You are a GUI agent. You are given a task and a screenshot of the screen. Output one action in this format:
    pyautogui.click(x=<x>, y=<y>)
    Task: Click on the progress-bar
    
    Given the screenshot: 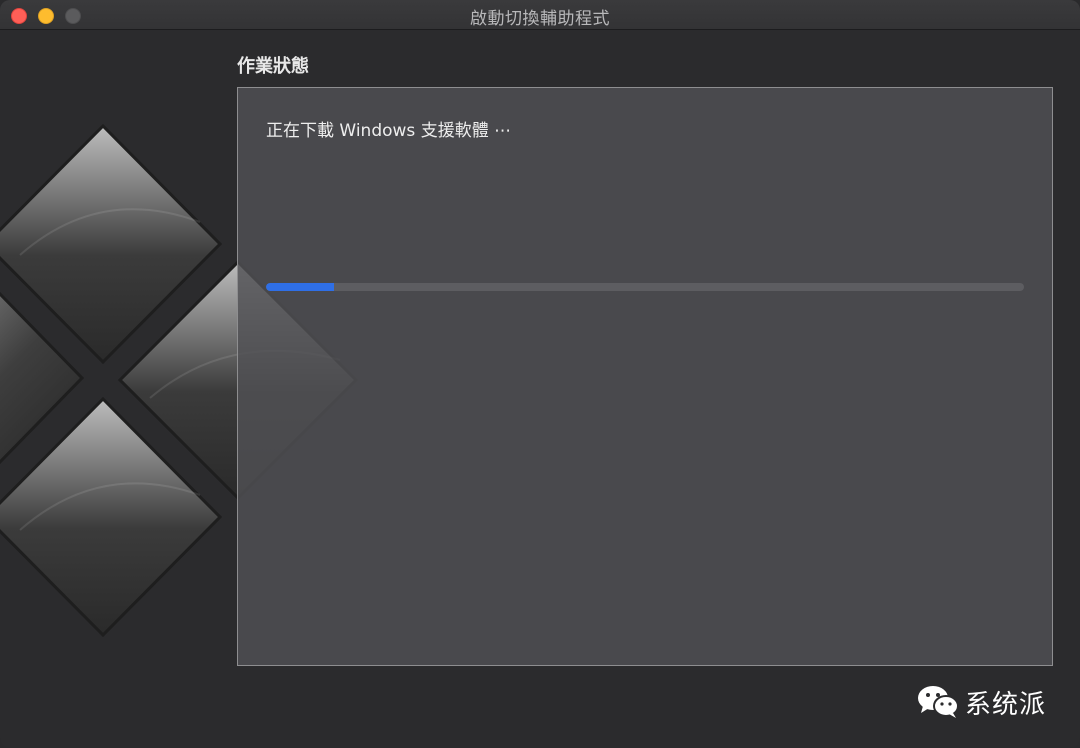 What is the action you would take?
    pyautogui.click(x=645, y=287)
    